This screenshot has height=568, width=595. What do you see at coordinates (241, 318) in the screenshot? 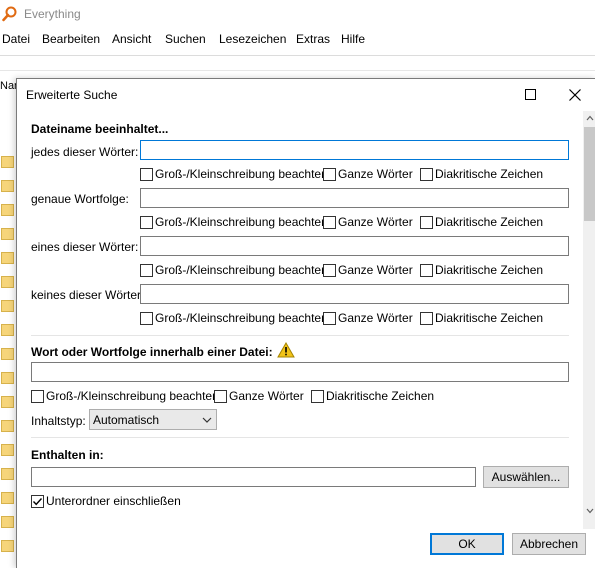
I see `none-words-case-label: Groß-/Kleinschreibung beachten` at bounding box center [241, 318].